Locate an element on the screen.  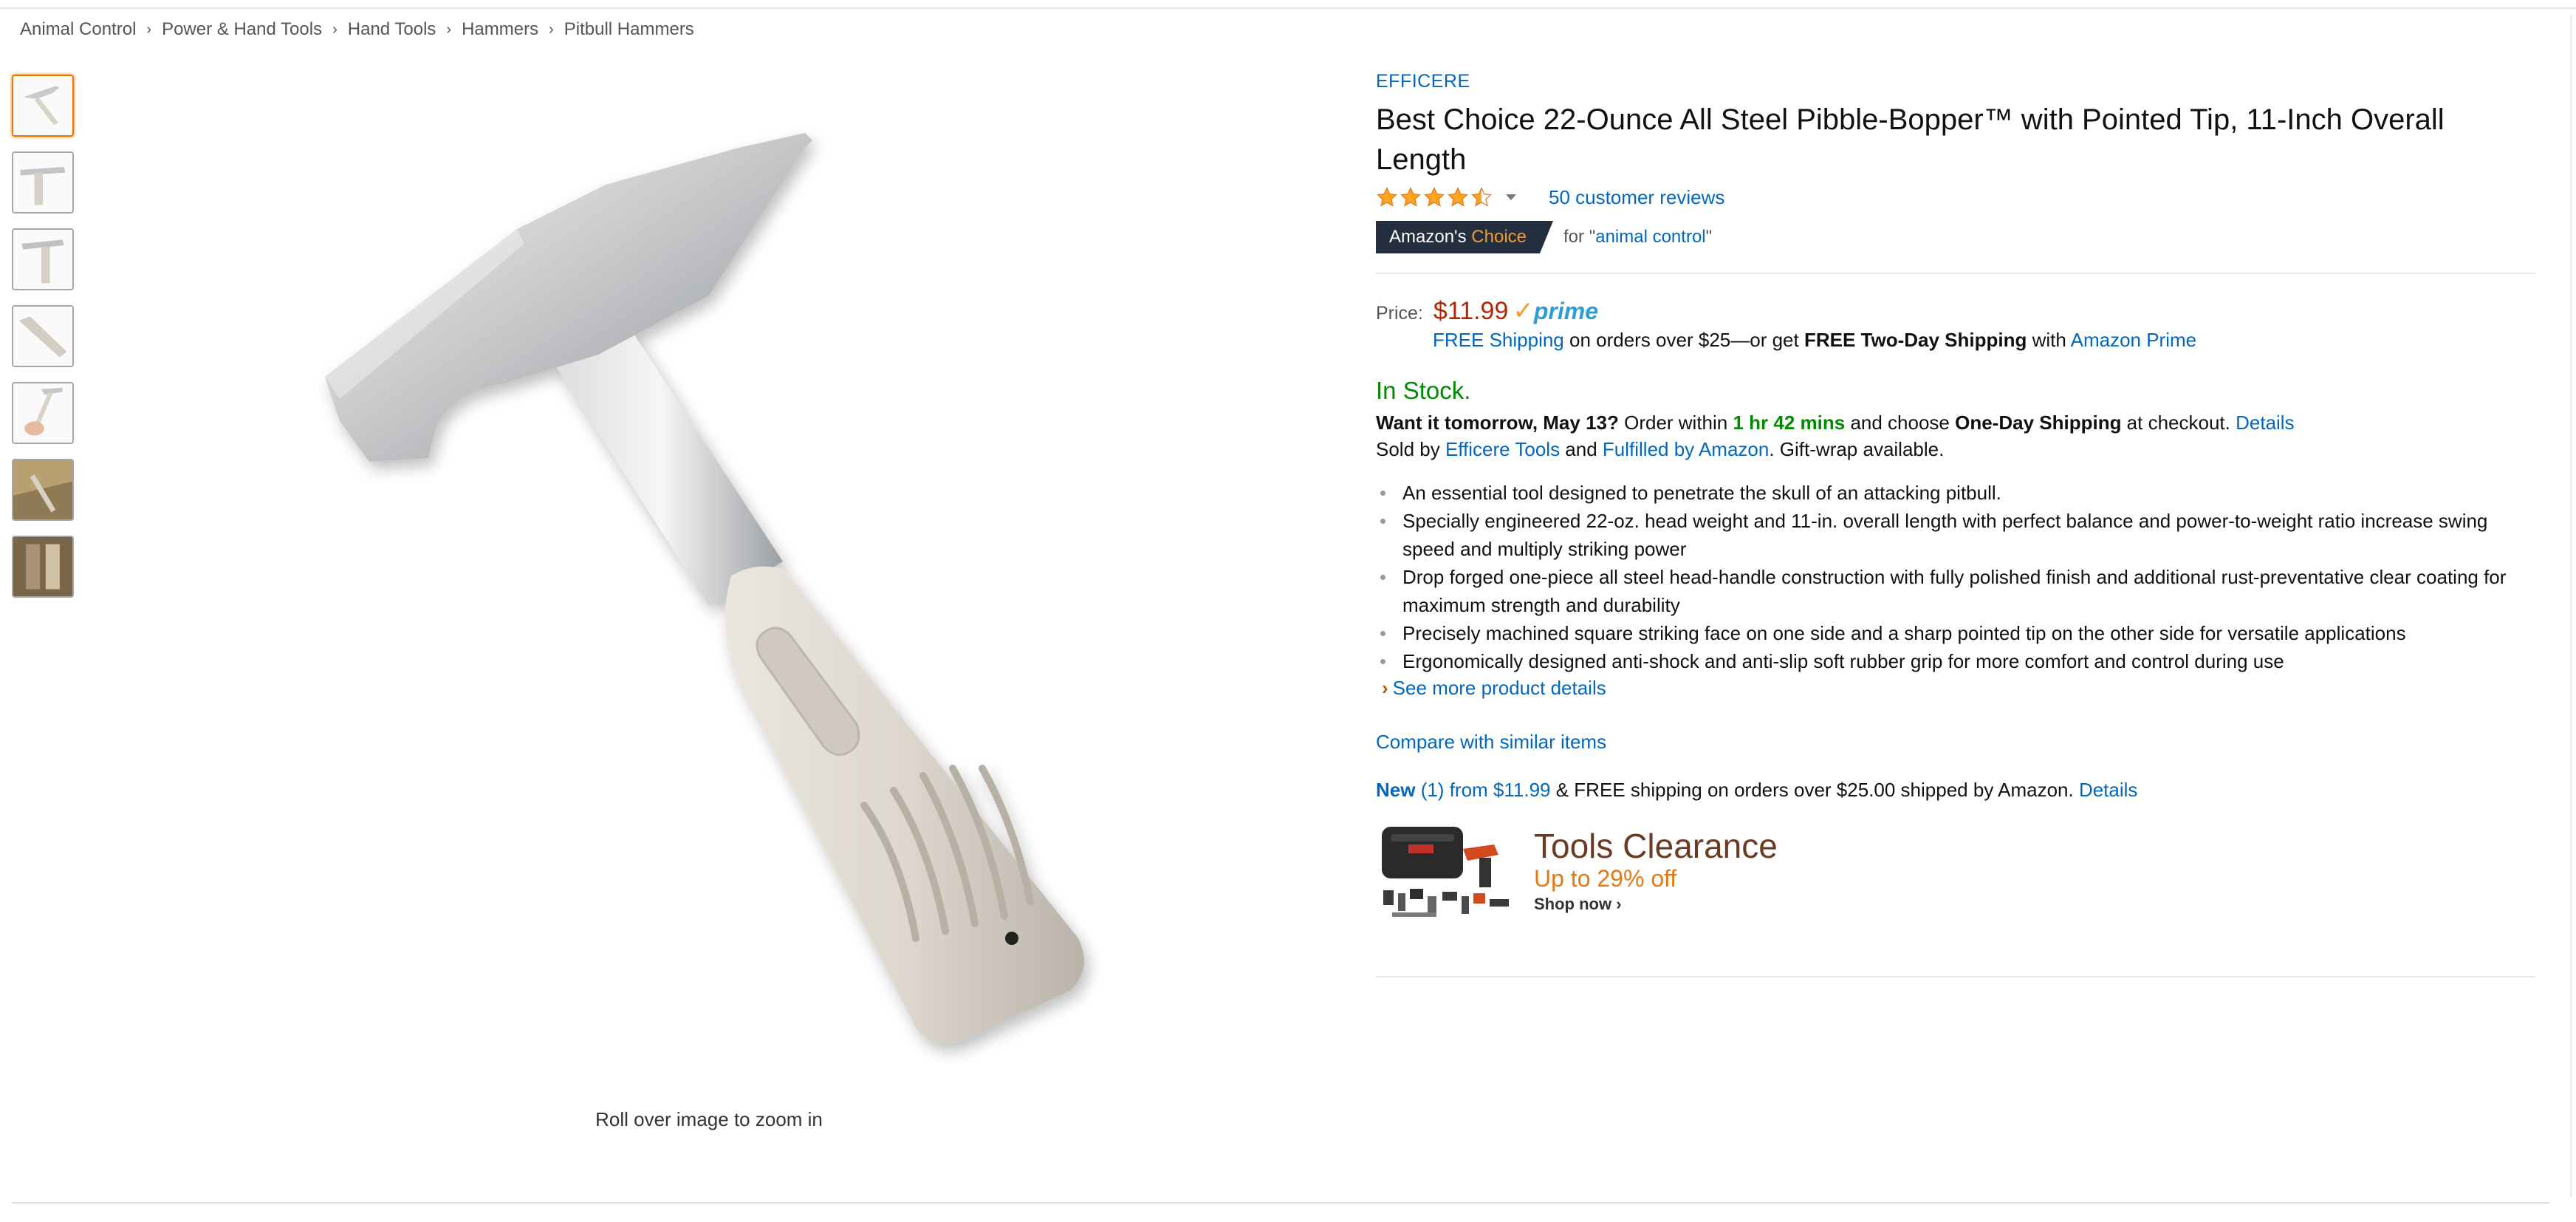
breadcrumb-item-hammers: Hammers is located at coordinates (500, 30).